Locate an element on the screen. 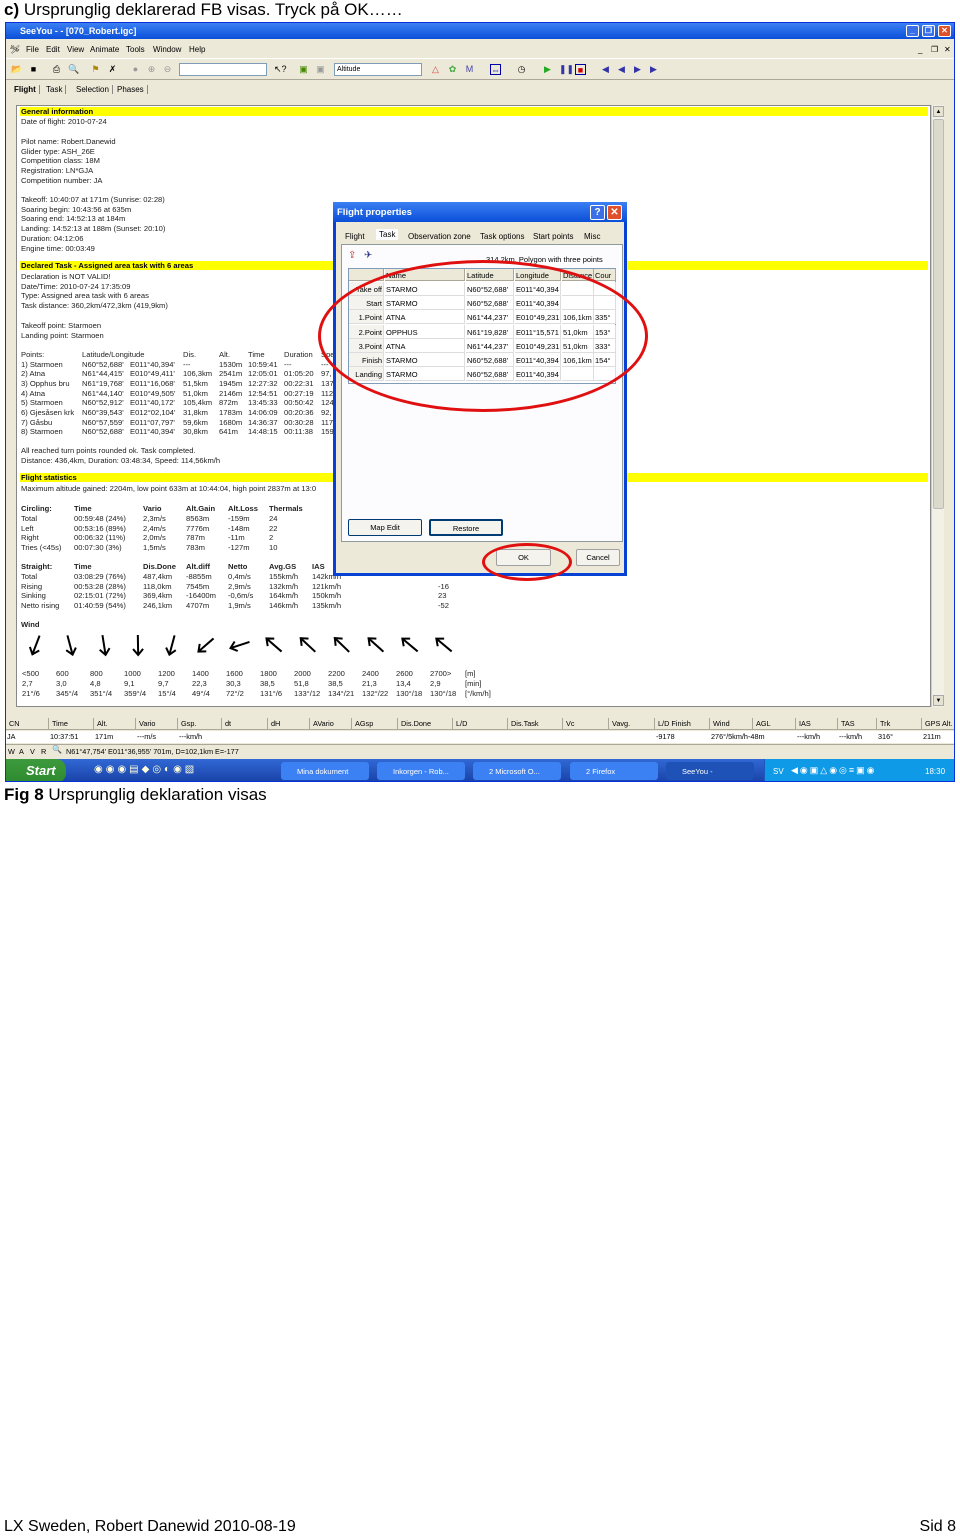 This screenshot has width=960, height=1539. grid-row-label: 2.Point is located at coordinates (366, 331).